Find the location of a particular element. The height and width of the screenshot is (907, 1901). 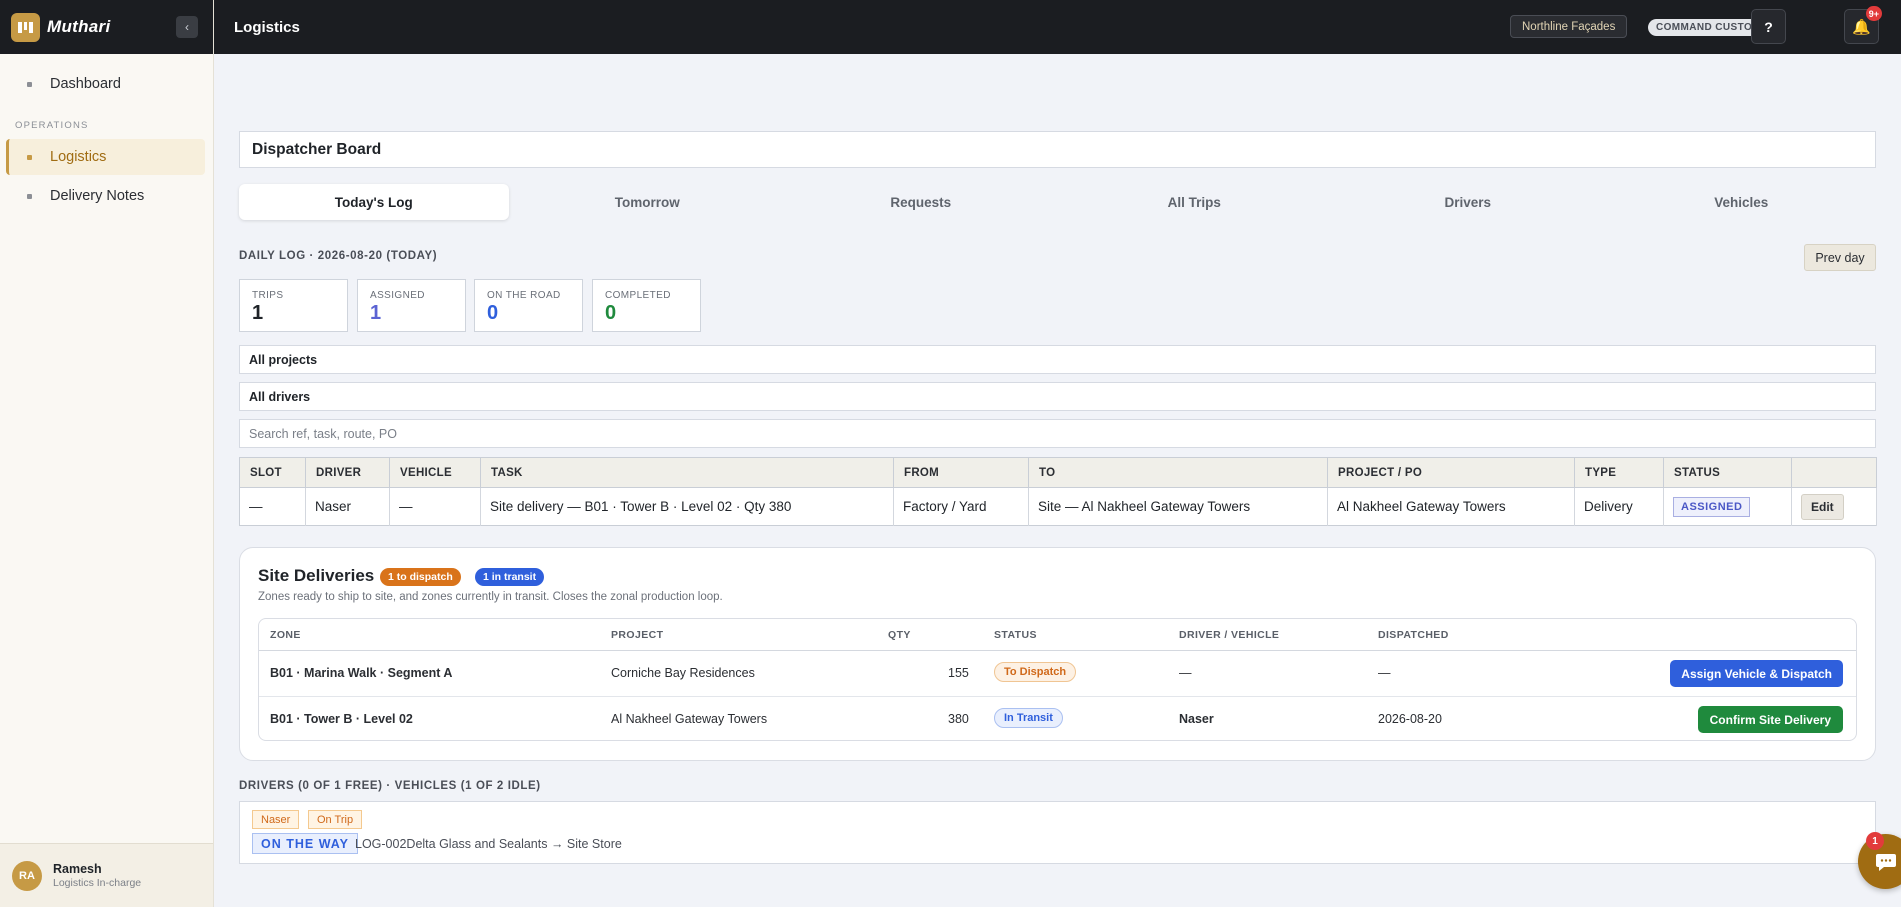

driver-filter-select: All drivers is located at coordinates (1057, 396).